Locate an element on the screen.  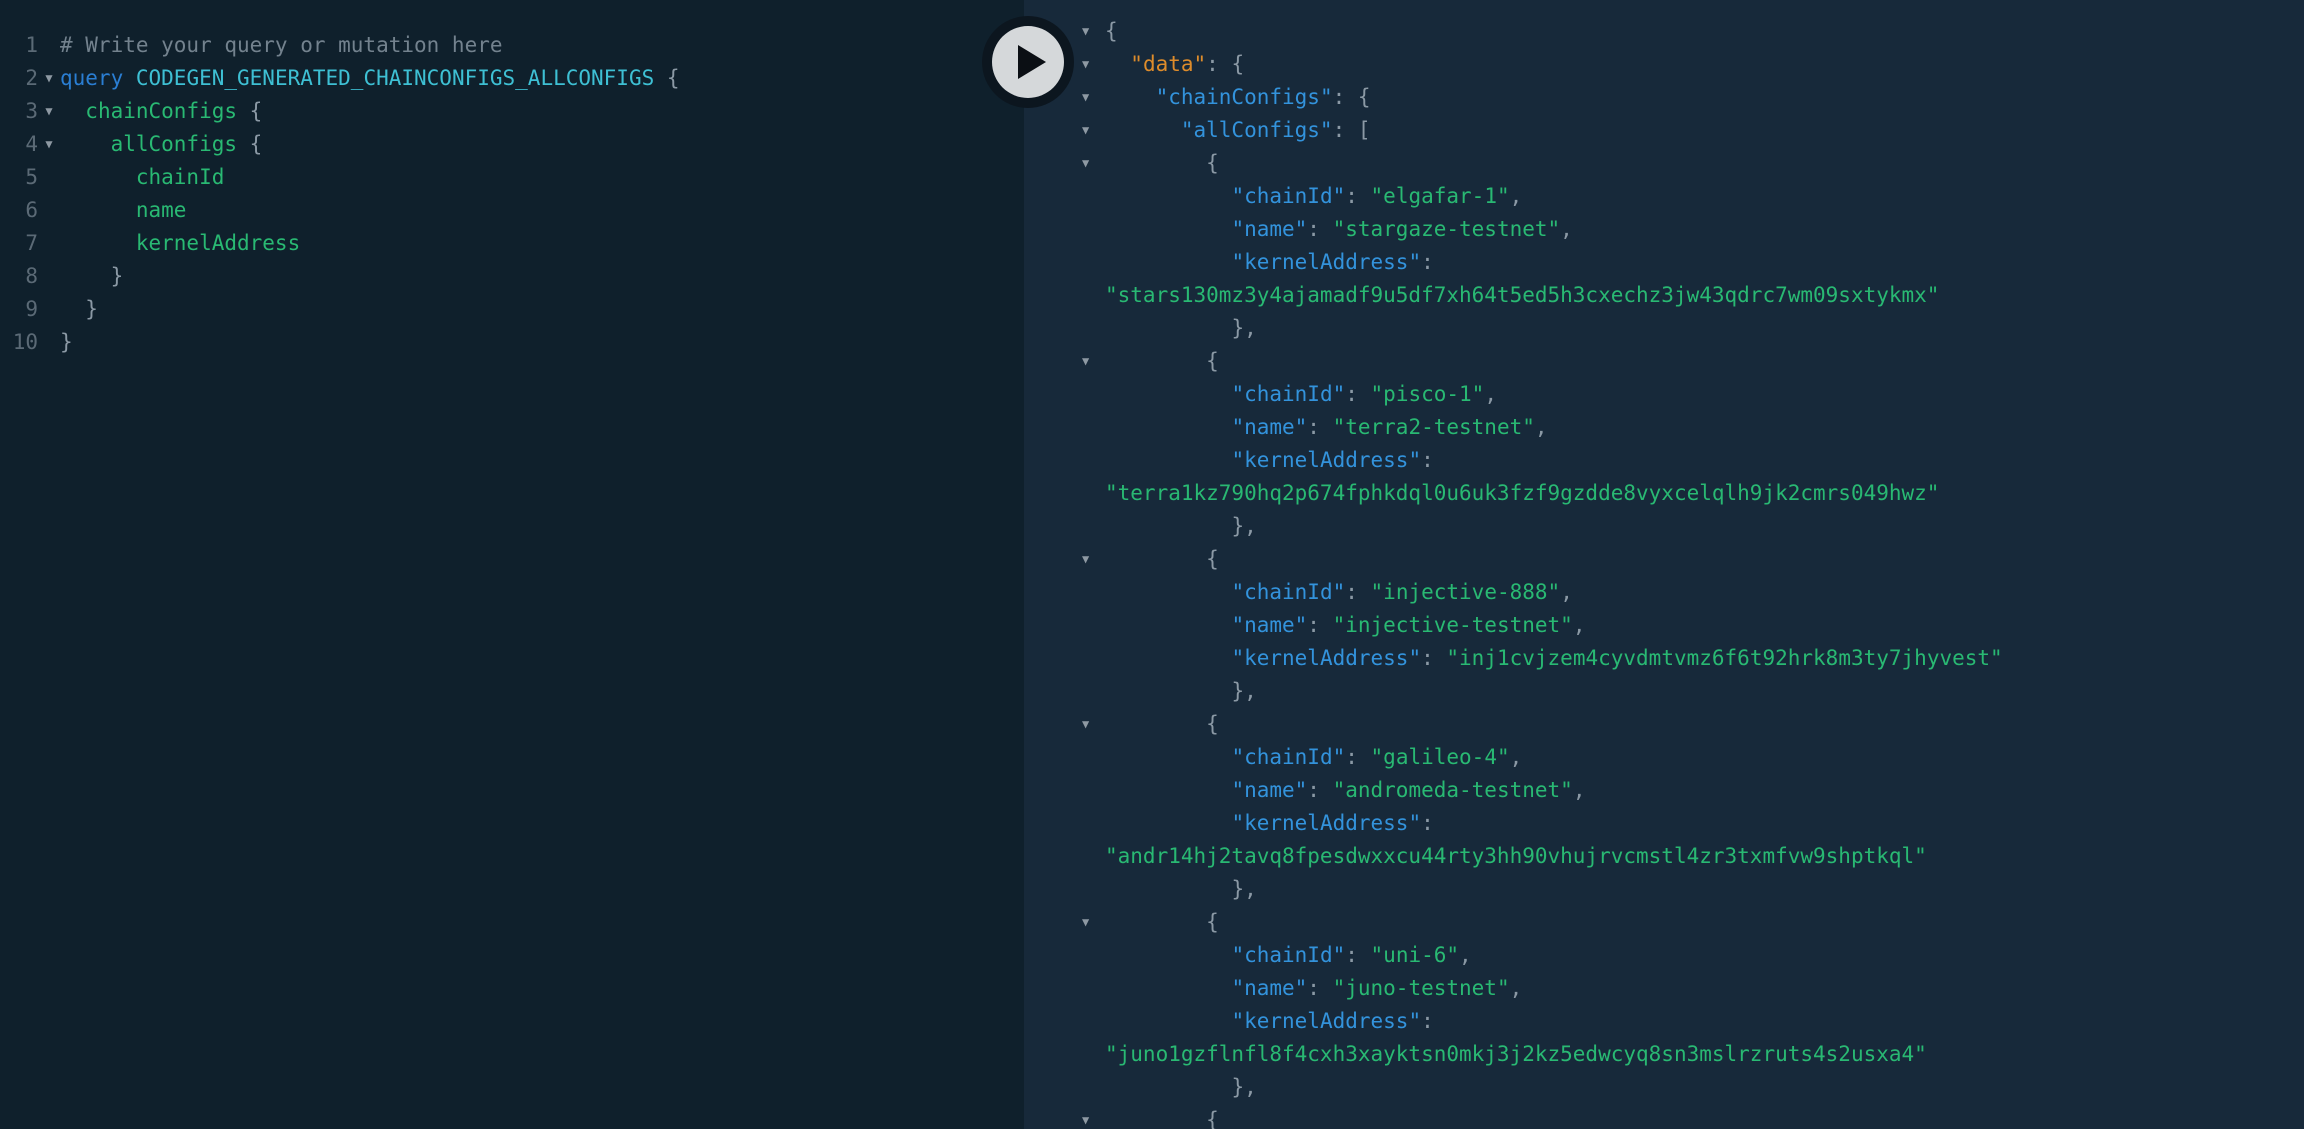
code-text: "chainConfigs": { is located at coordinates (1238, 97).